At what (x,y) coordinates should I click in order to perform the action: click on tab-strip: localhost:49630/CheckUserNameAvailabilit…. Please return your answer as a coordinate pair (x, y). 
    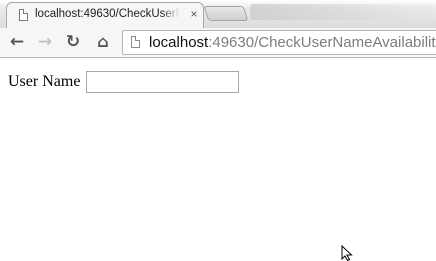
    Looking at the image, I should click on (218, 14).